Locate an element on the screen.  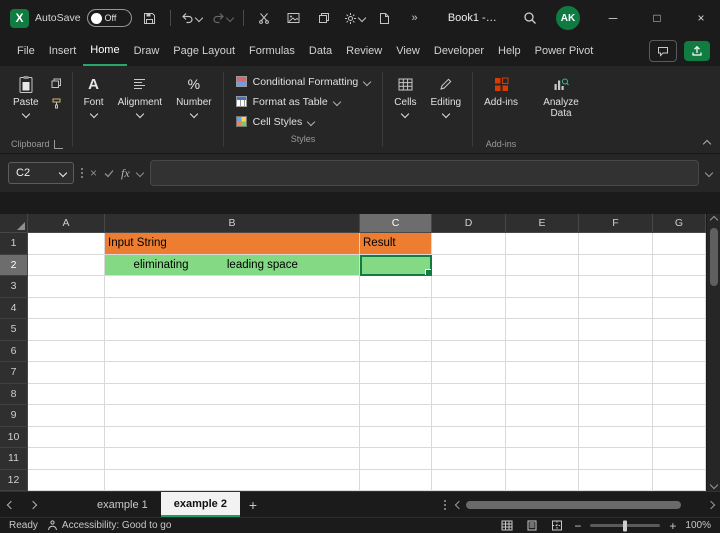
row-header-9: 9 is located at coordinates (14, 416).